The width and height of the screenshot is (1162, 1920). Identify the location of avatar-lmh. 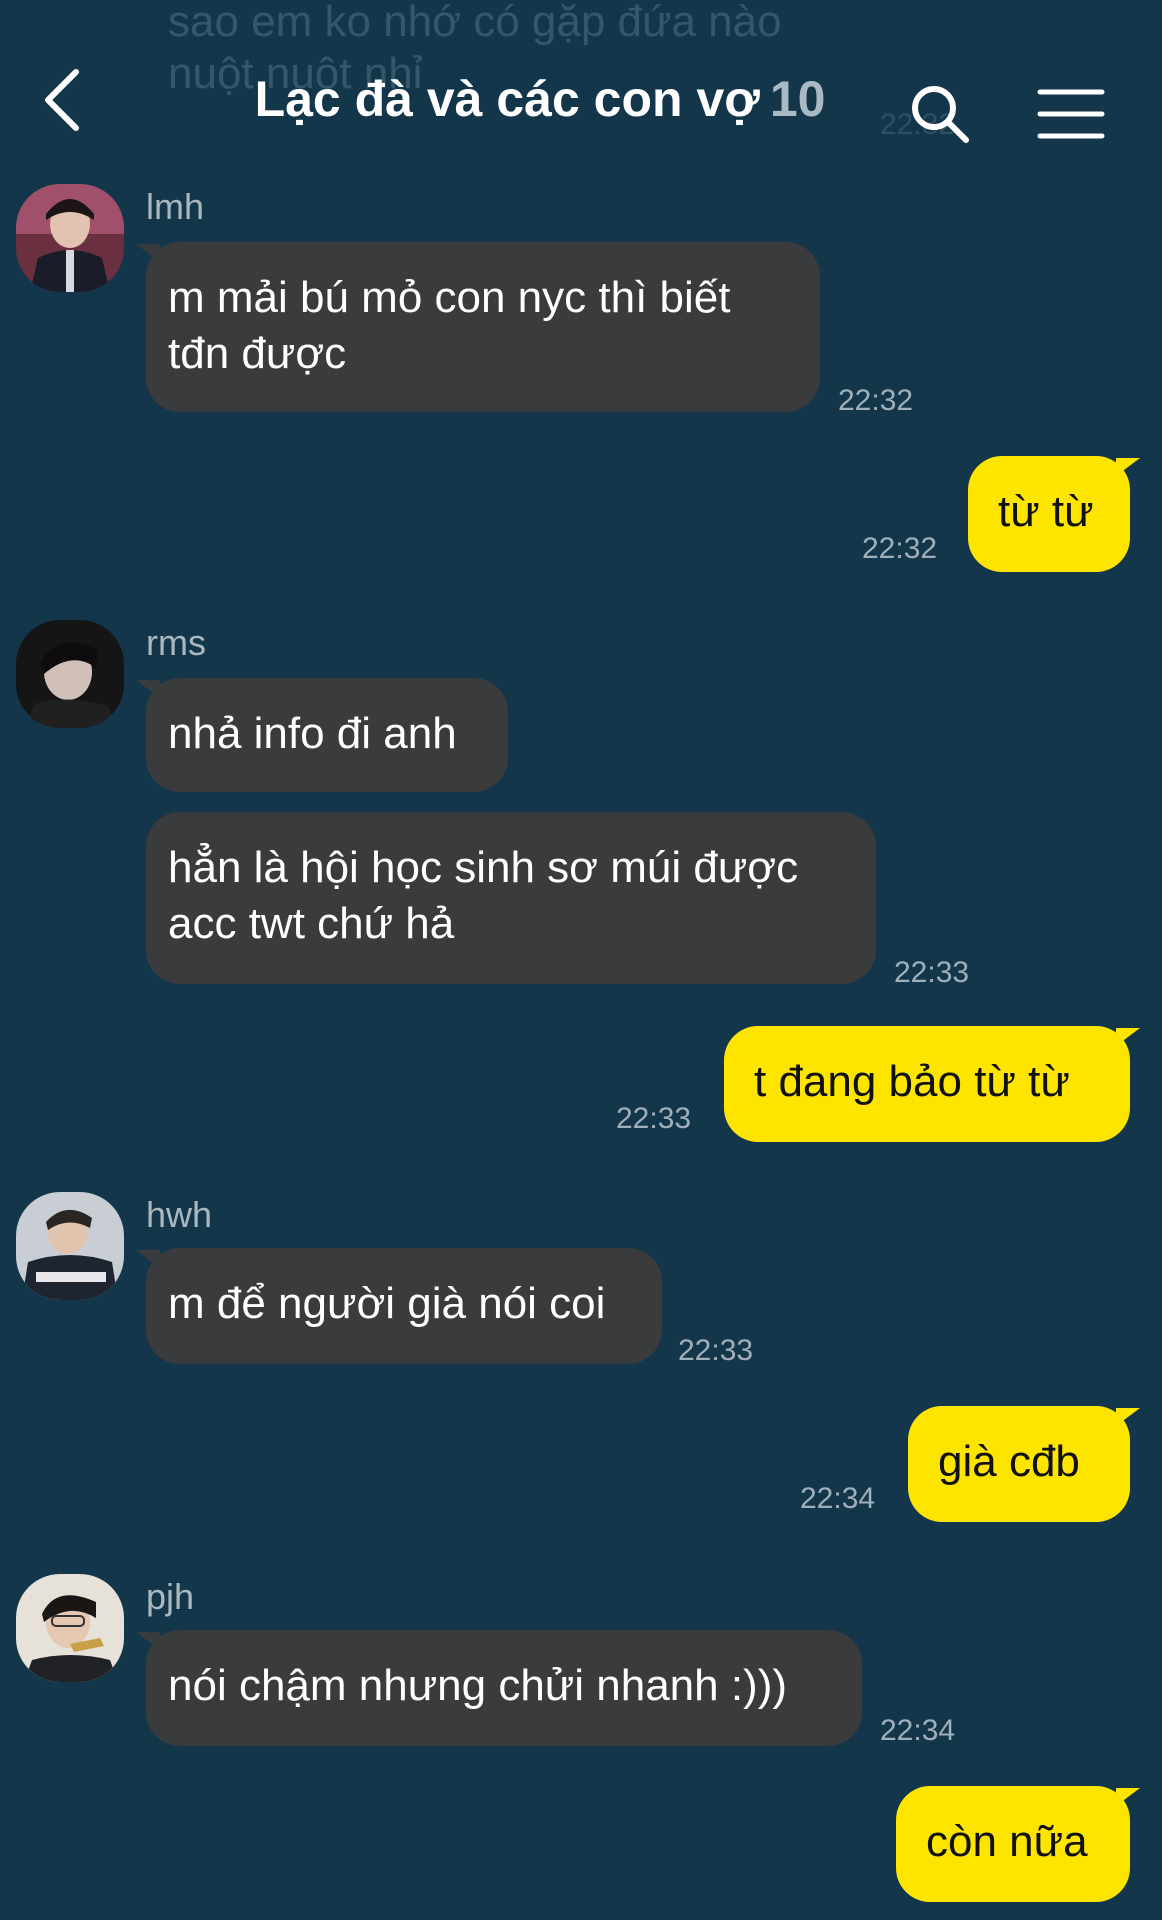
(70, 238).